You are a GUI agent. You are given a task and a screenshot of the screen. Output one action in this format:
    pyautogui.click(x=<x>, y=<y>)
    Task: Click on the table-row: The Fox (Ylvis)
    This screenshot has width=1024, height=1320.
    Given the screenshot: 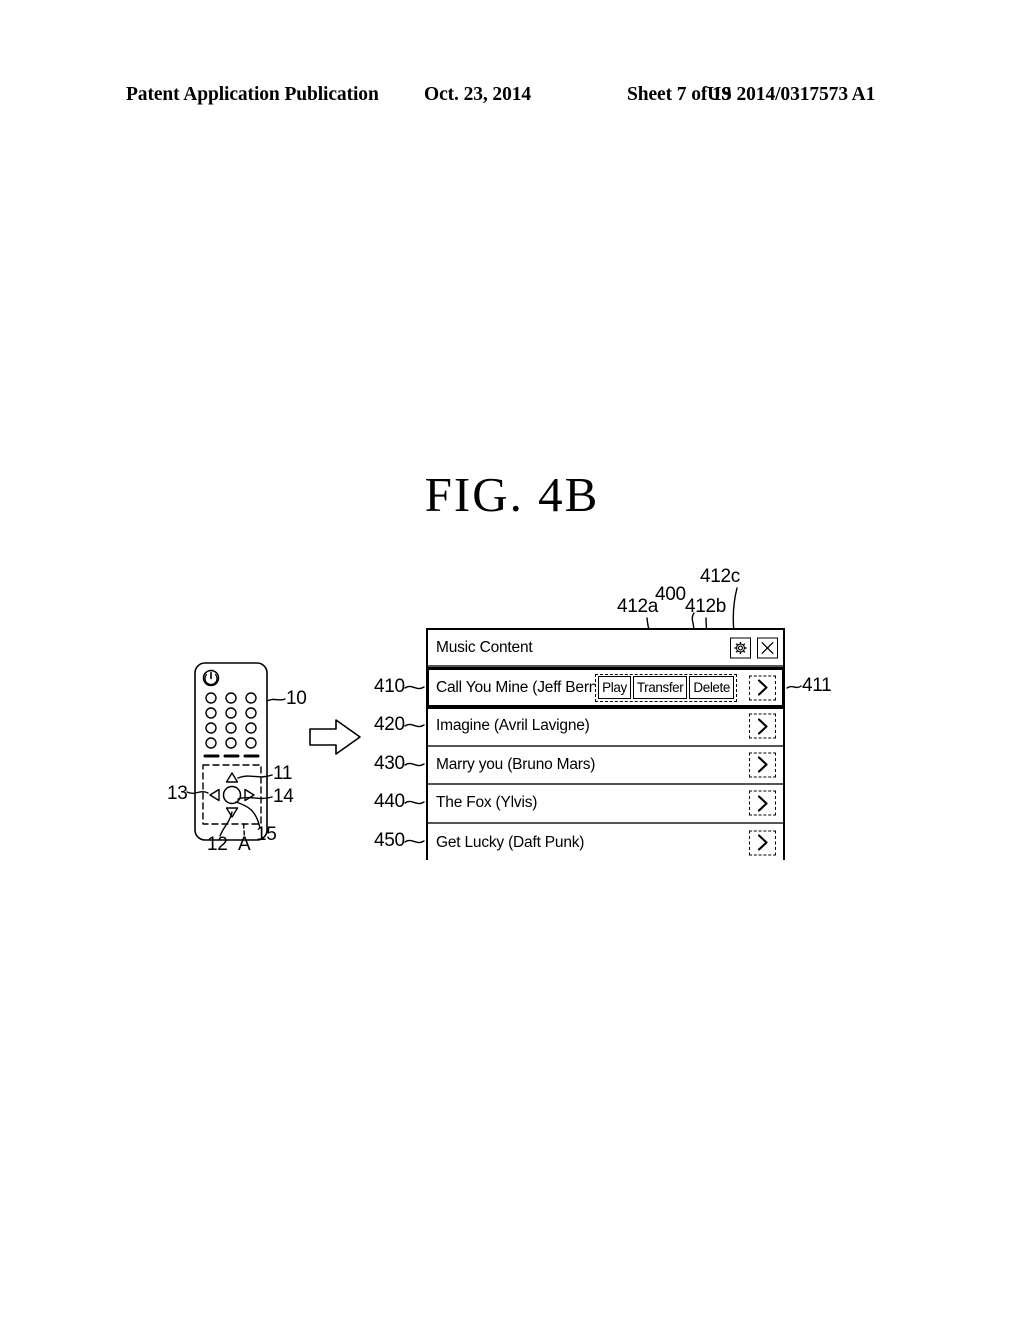 What is the action you would take?
    pyautogui.click(x=605, y=804)
    